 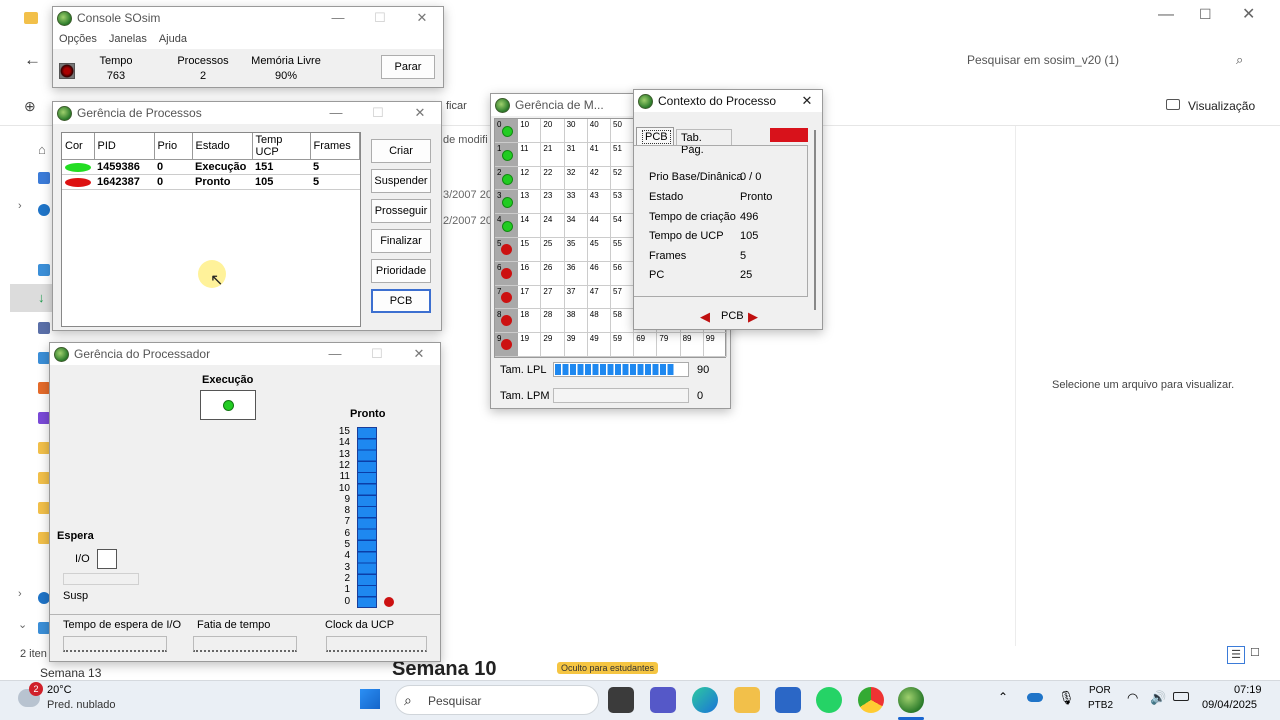 What do you see at coordinates (728, 101) in the screenshot?
I see `context-titlebar: Contexto do Processo ✕` at bounding box center [728, 101].